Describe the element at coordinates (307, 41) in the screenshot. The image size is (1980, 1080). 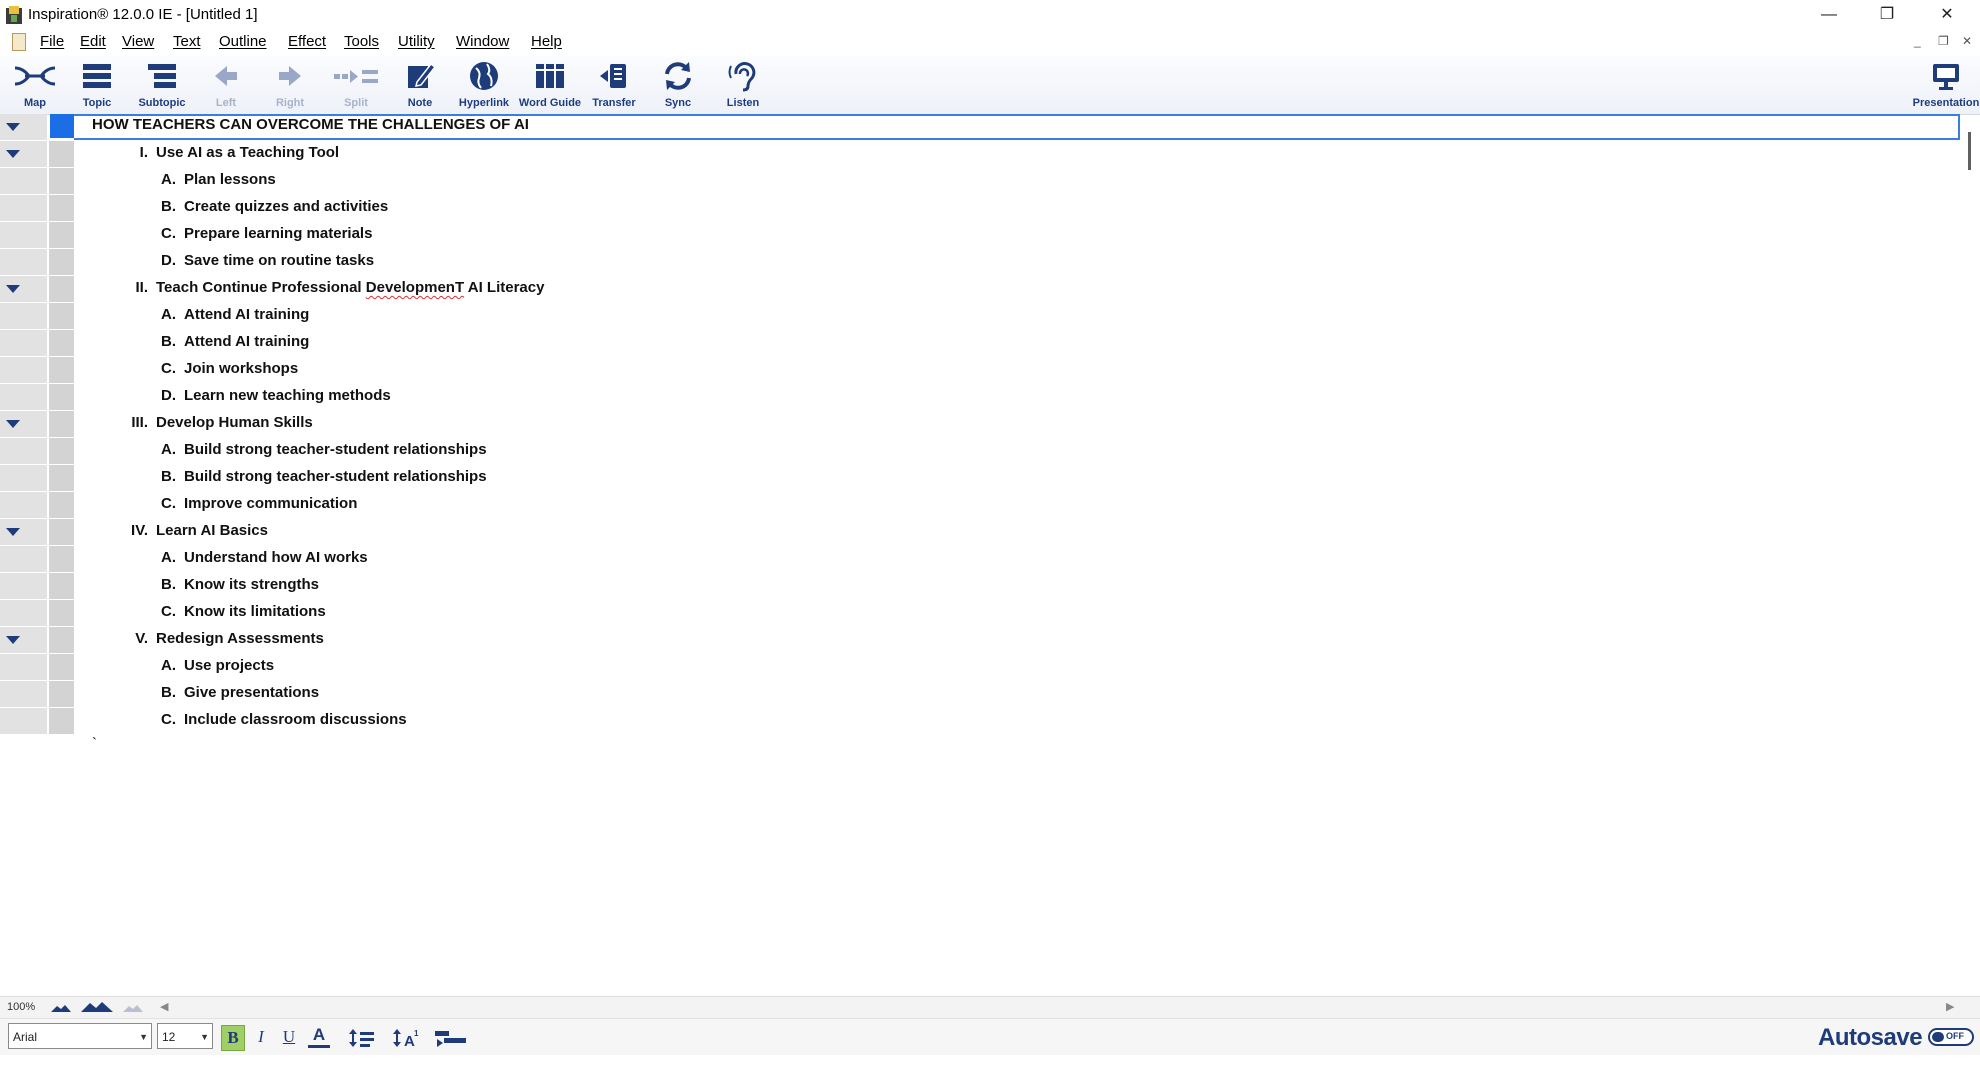
I see `menu-effect: Effect` at that location.